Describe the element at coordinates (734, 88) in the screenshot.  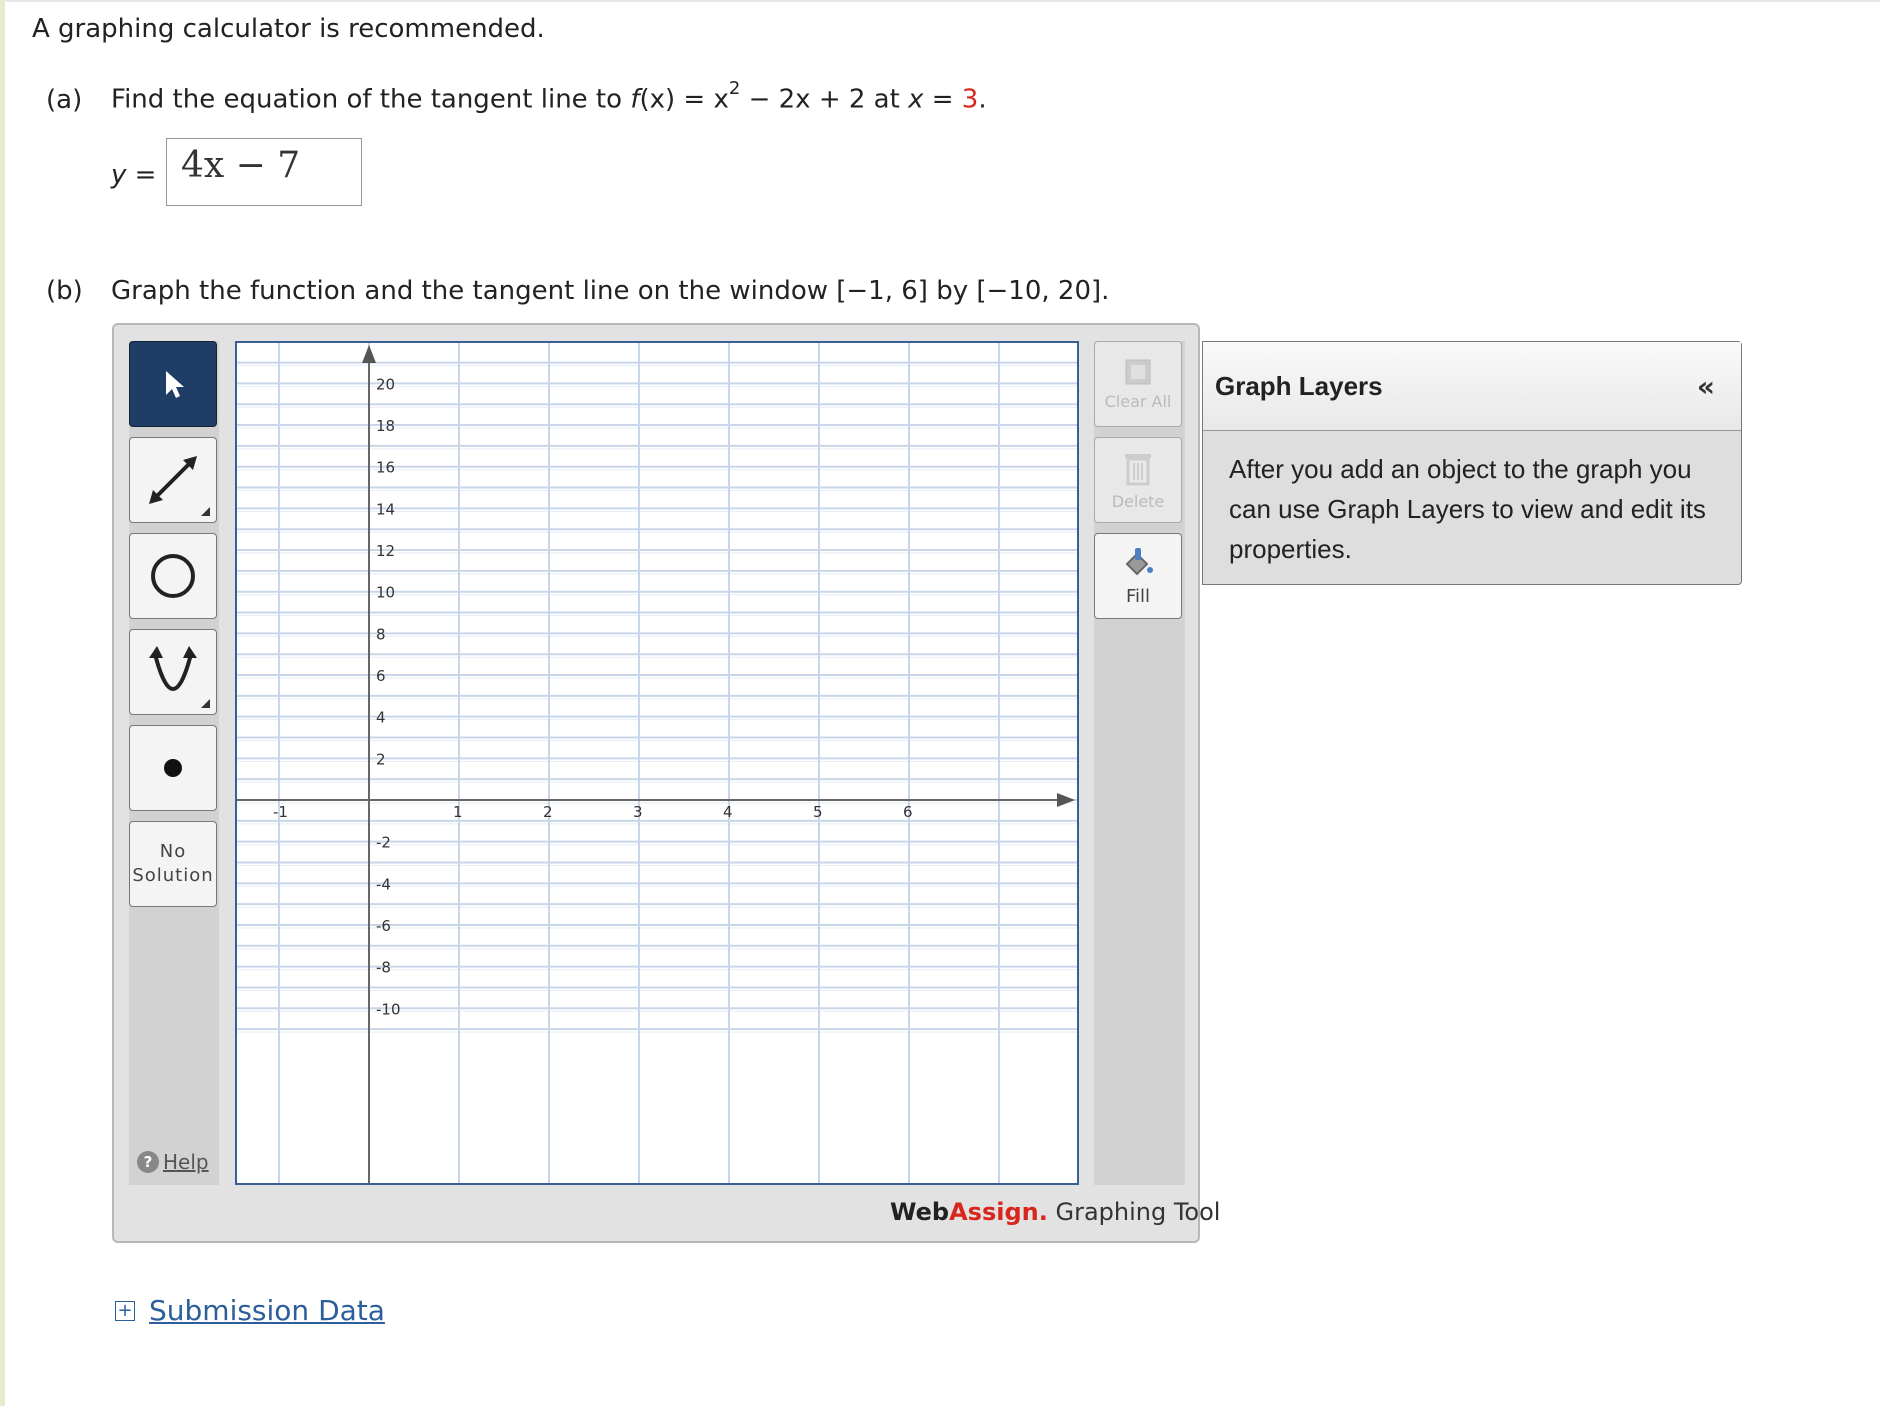
I see `function-exponent: 2` at that location.